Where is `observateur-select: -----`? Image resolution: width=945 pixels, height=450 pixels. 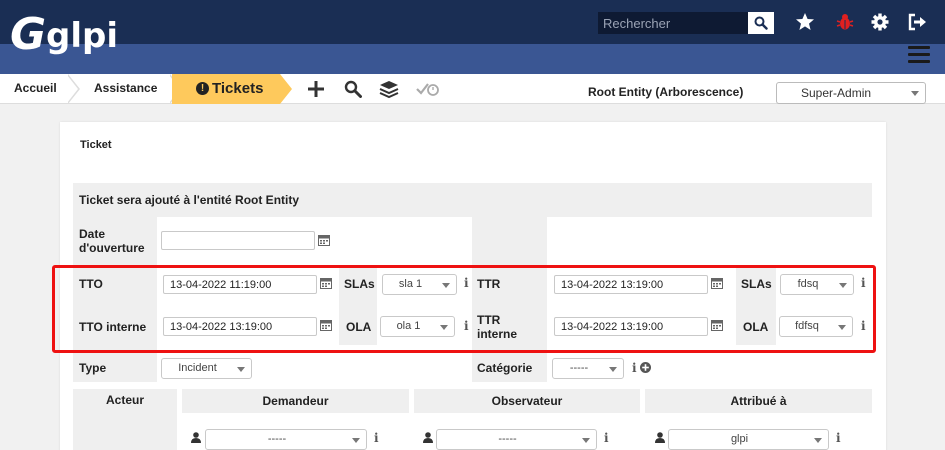 observateur-select: ----- is located at coordinates (516, 439).